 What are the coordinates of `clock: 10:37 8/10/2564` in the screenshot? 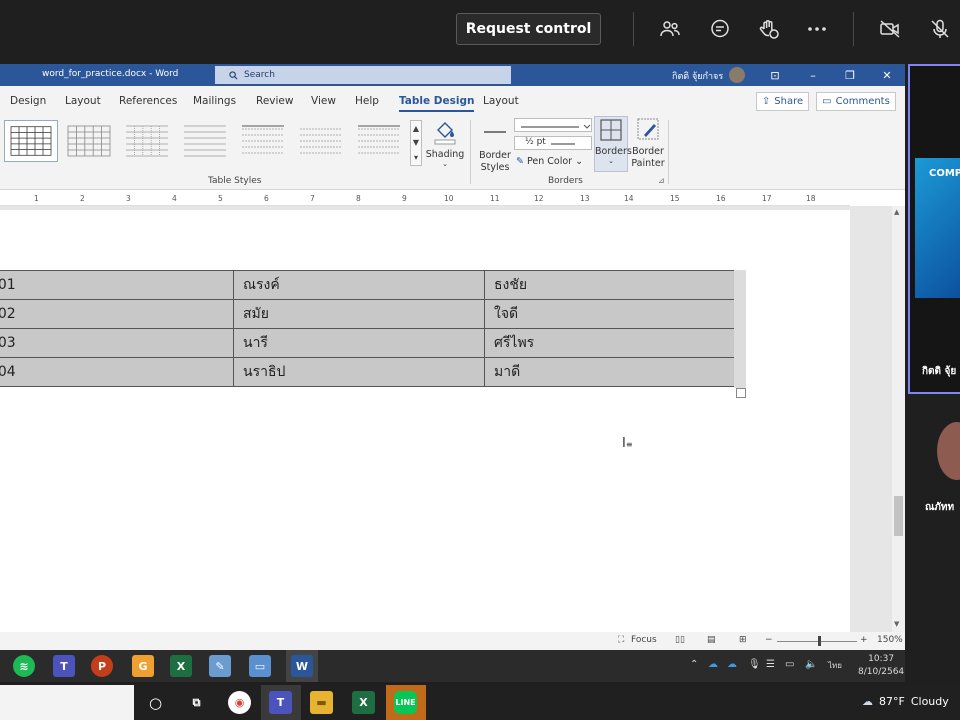 It's located at (881, 666).